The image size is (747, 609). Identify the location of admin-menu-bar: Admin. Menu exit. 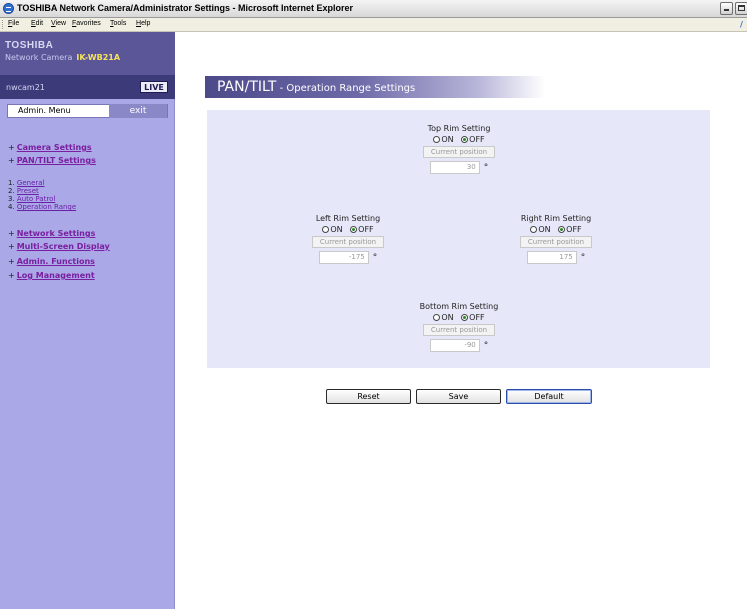
(87, 111).